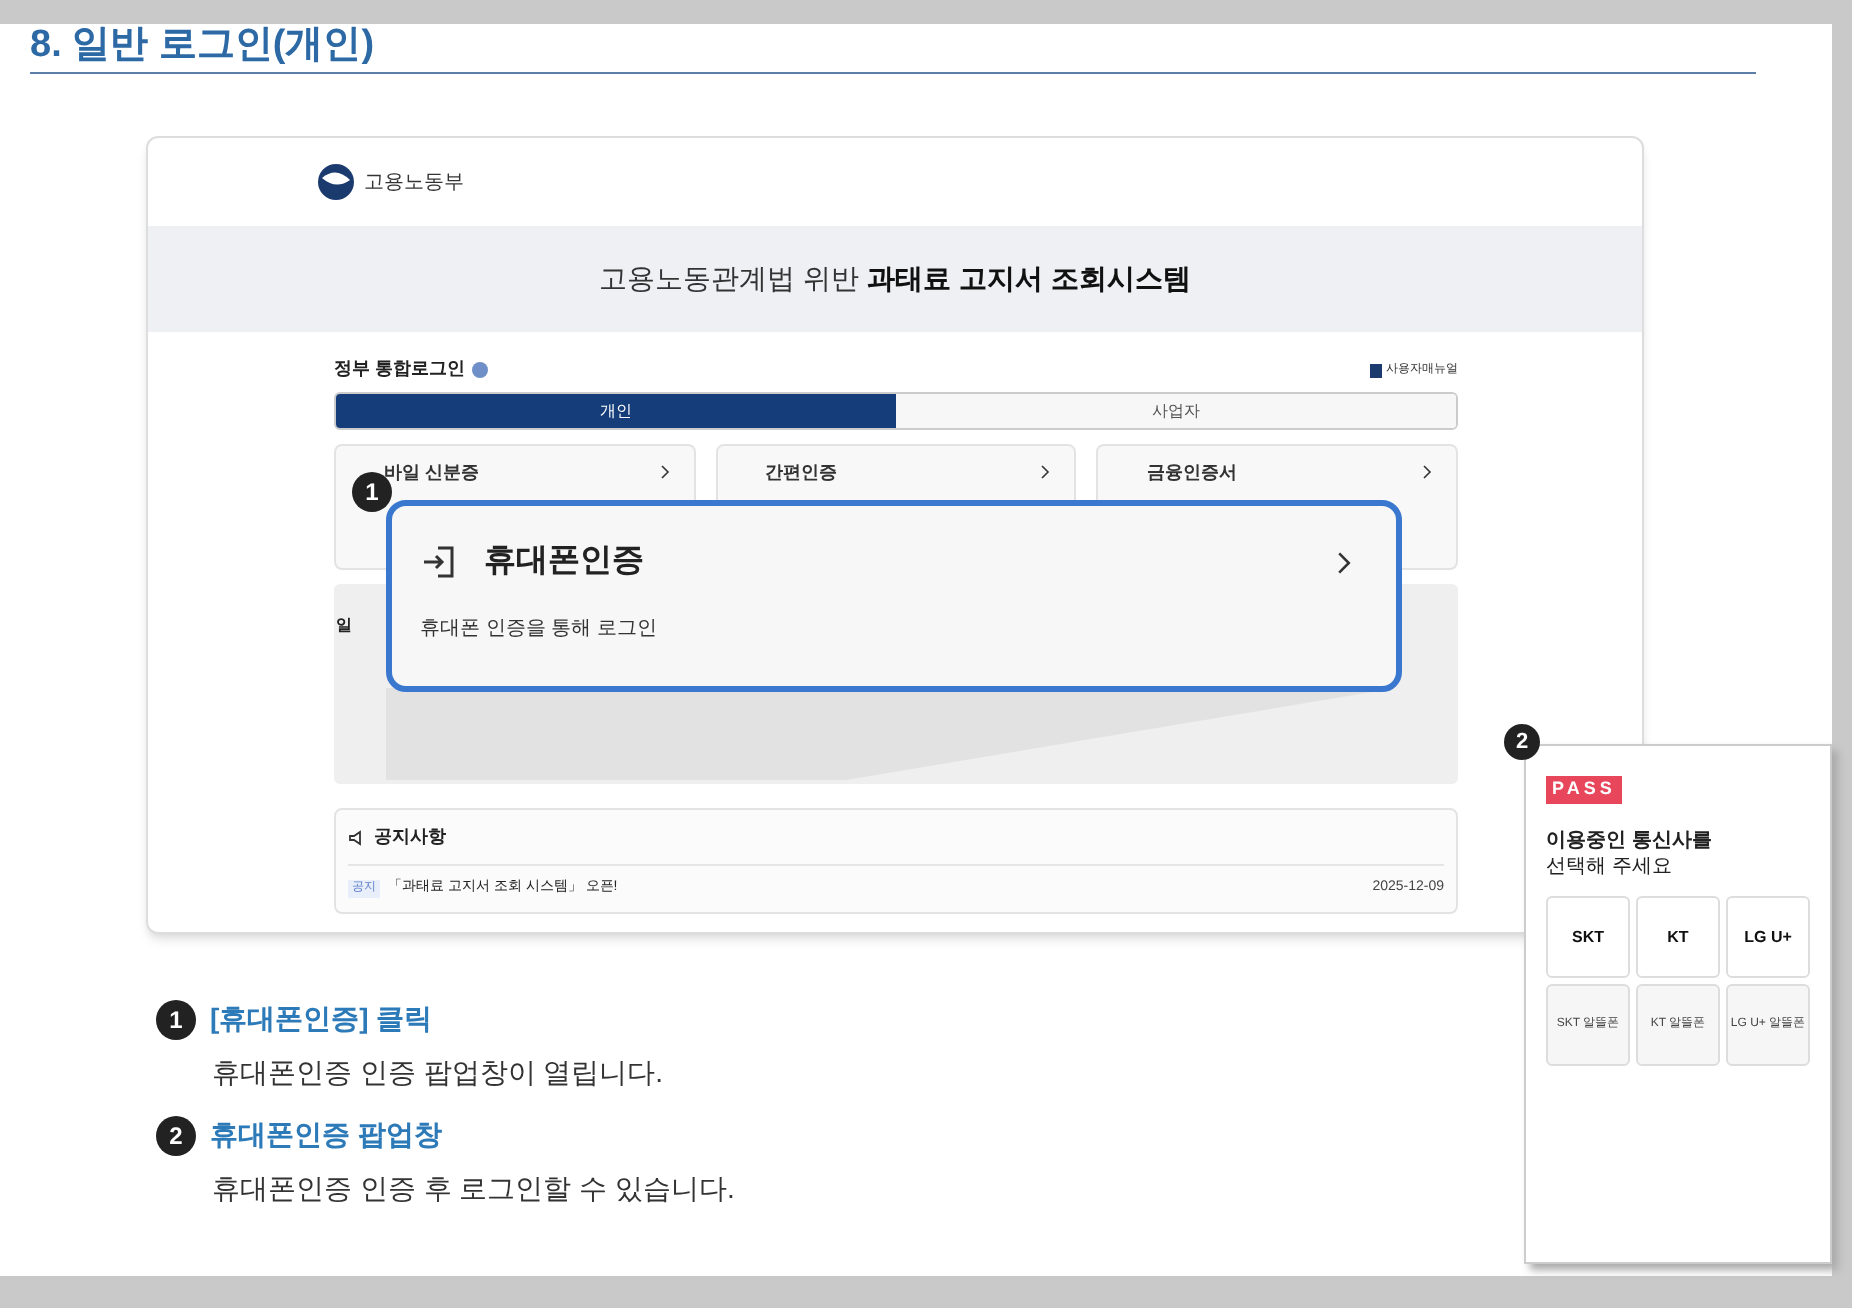 The height and width of the screenshot is (1308, 1852). Describe the element at coordinates (564, 562) in the screenshot. I see `callout-title: 휴대폰인증` at that location.